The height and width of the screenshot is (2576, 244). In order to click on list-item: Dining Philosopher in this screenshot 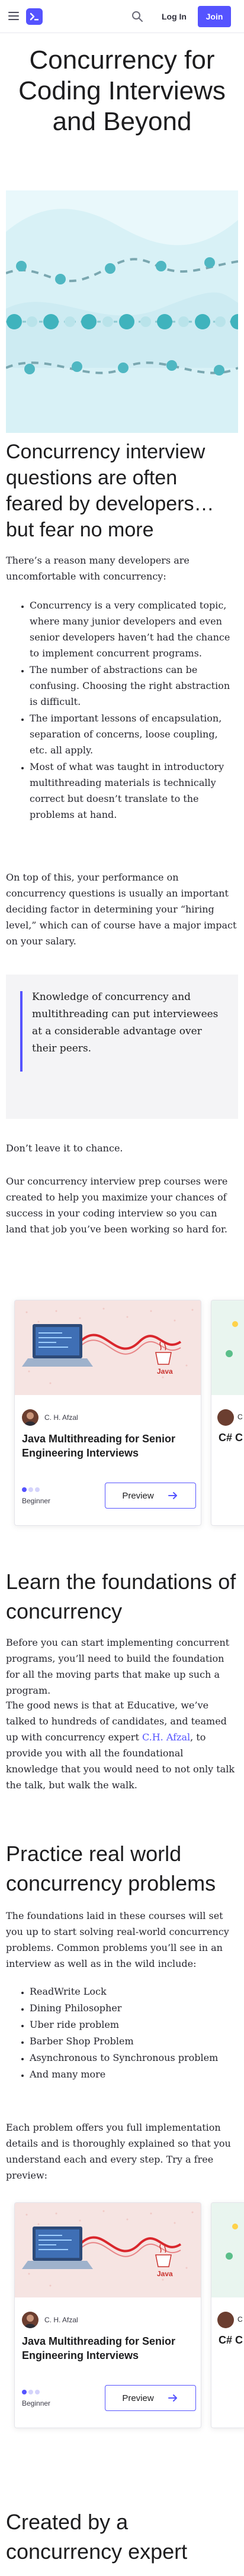, I will do `click(134, 2008)`.